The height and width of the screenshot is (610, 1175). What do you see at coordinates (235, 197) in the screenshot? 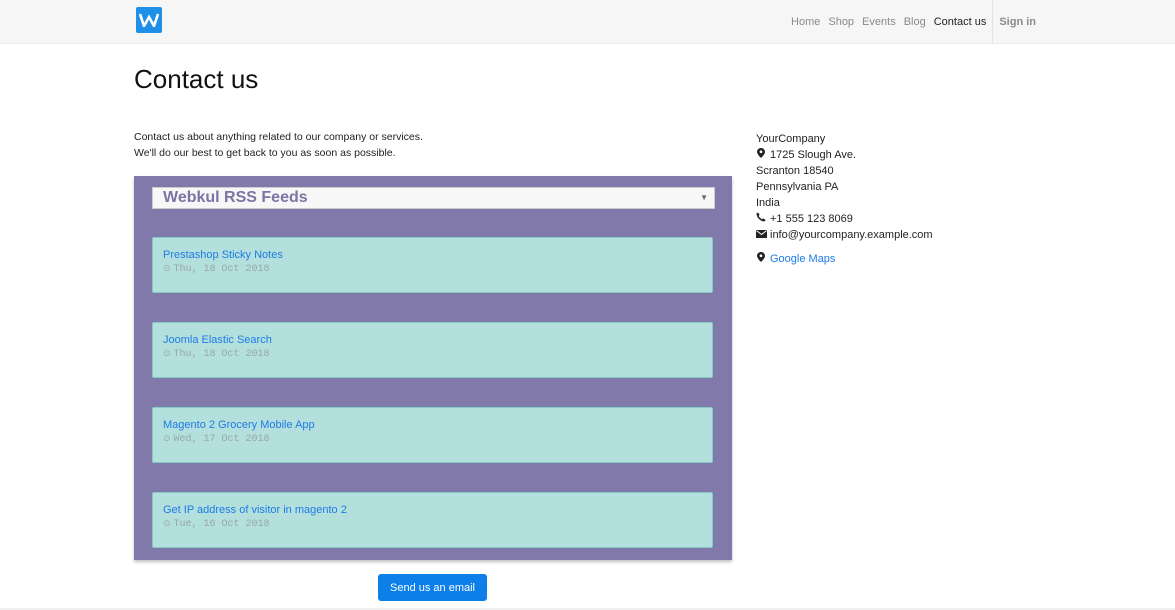
I see `rss-feed-select-value: Webkul RSS Feeds` at bounding box center [235, 197].